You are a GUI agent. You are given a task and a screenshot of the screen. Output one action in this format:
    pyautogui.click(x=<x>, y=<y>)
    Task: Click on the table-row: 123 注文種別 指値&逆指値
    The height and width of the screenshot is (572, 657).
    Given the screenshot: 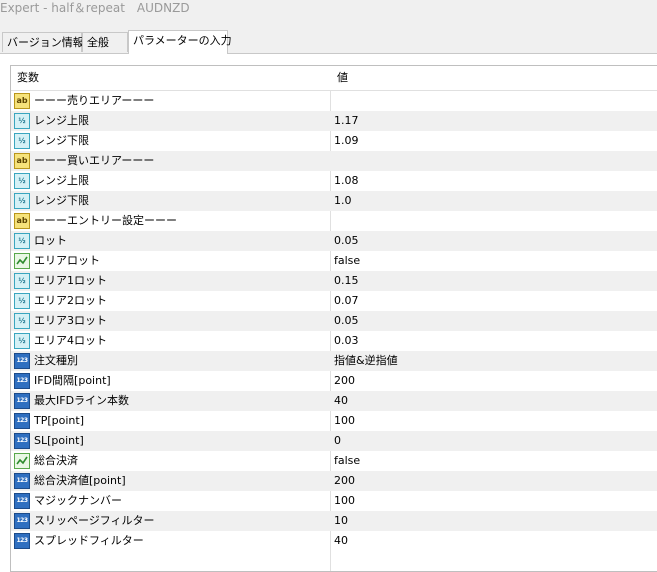 What is the action you would take?
    pyautogui.click(x=334, y=361)
    